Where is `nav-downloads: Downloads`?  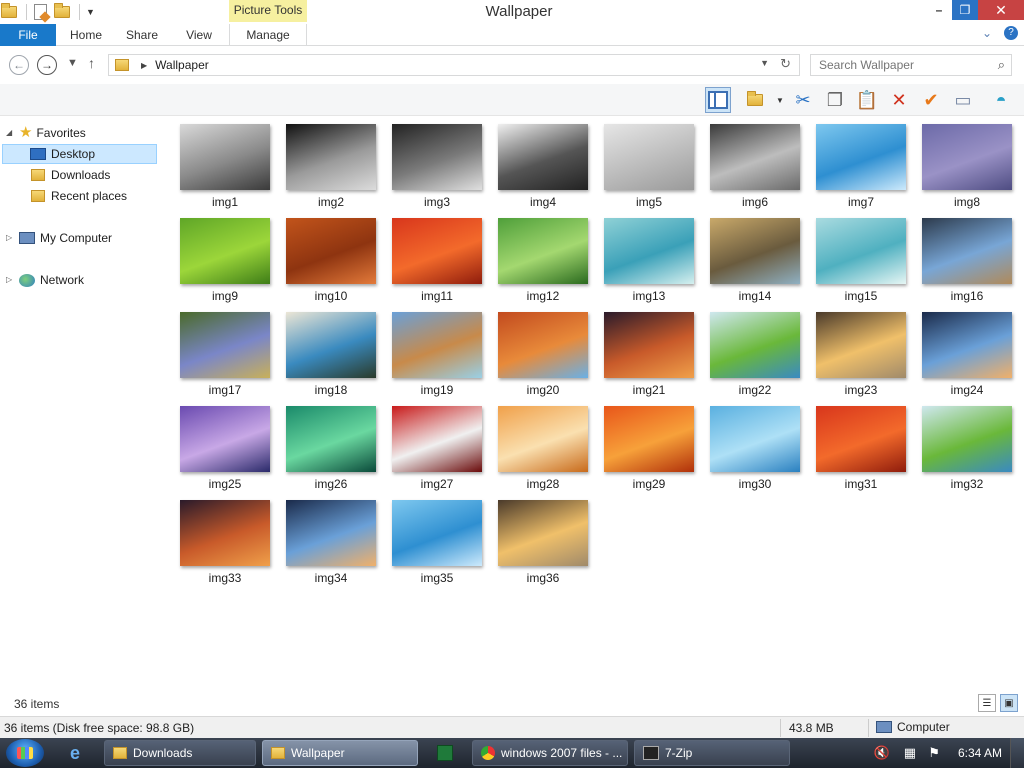 nav-downloads: Downloads is located at coordinates (55, 175).